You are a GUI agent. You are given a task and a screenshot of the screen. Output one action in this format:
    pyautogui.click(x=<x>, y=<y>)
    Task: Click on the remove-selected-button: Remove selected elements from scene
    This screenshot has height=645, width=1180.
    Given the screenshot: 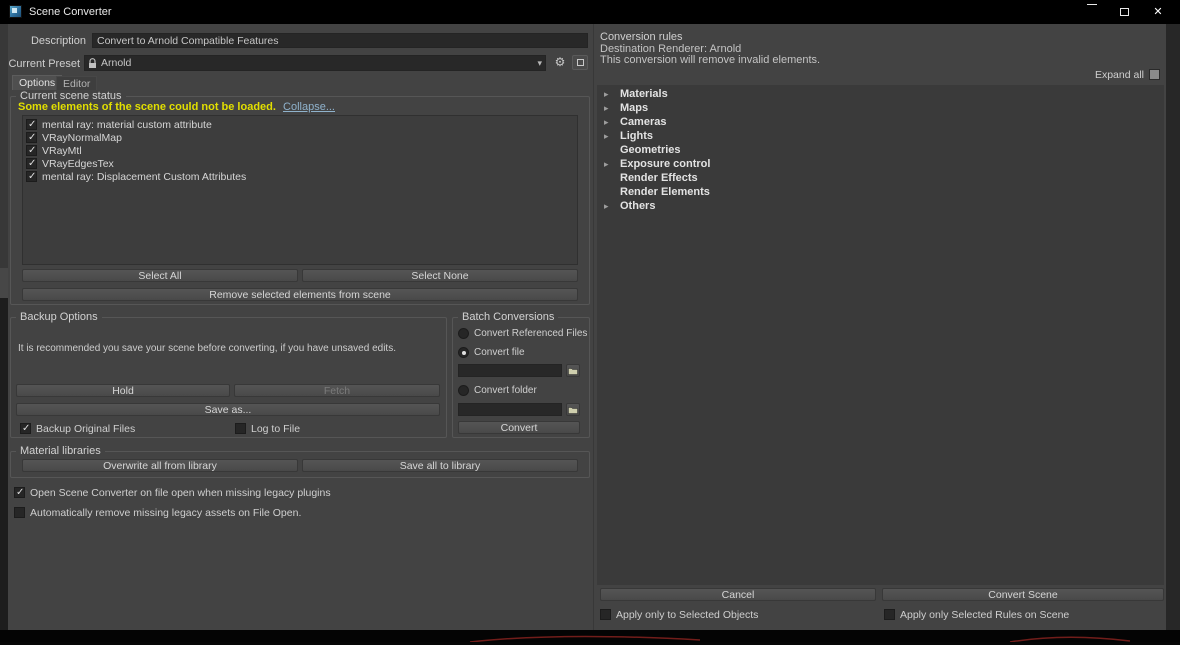 What is the action you would take?
    pyautogui.click(x=300, y=294)
    